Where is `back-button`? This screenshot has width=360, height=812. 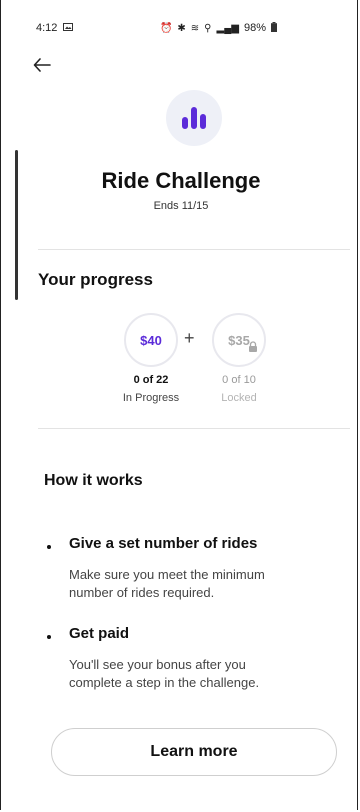 back-button is located at coordinates (42, 65).